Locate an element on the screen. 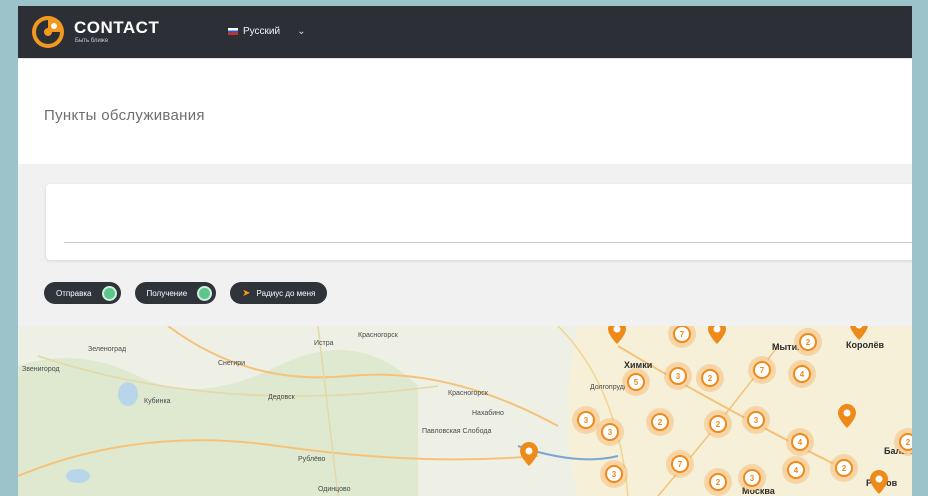 The image size is (928, 496). filter-send-label: Отправка is located at coordinates (74, 293).